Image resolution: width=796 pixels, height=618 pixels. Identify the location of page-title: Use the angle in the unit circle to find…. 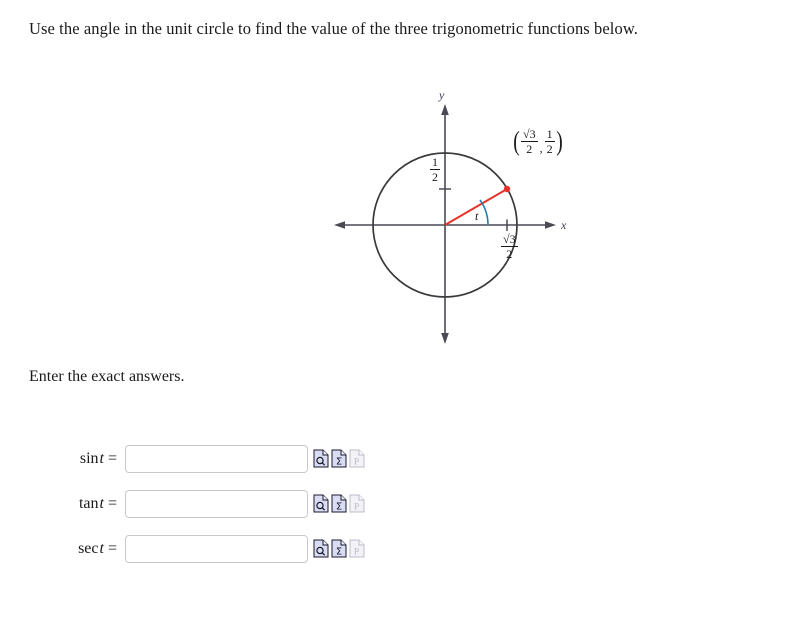
(334, 28).